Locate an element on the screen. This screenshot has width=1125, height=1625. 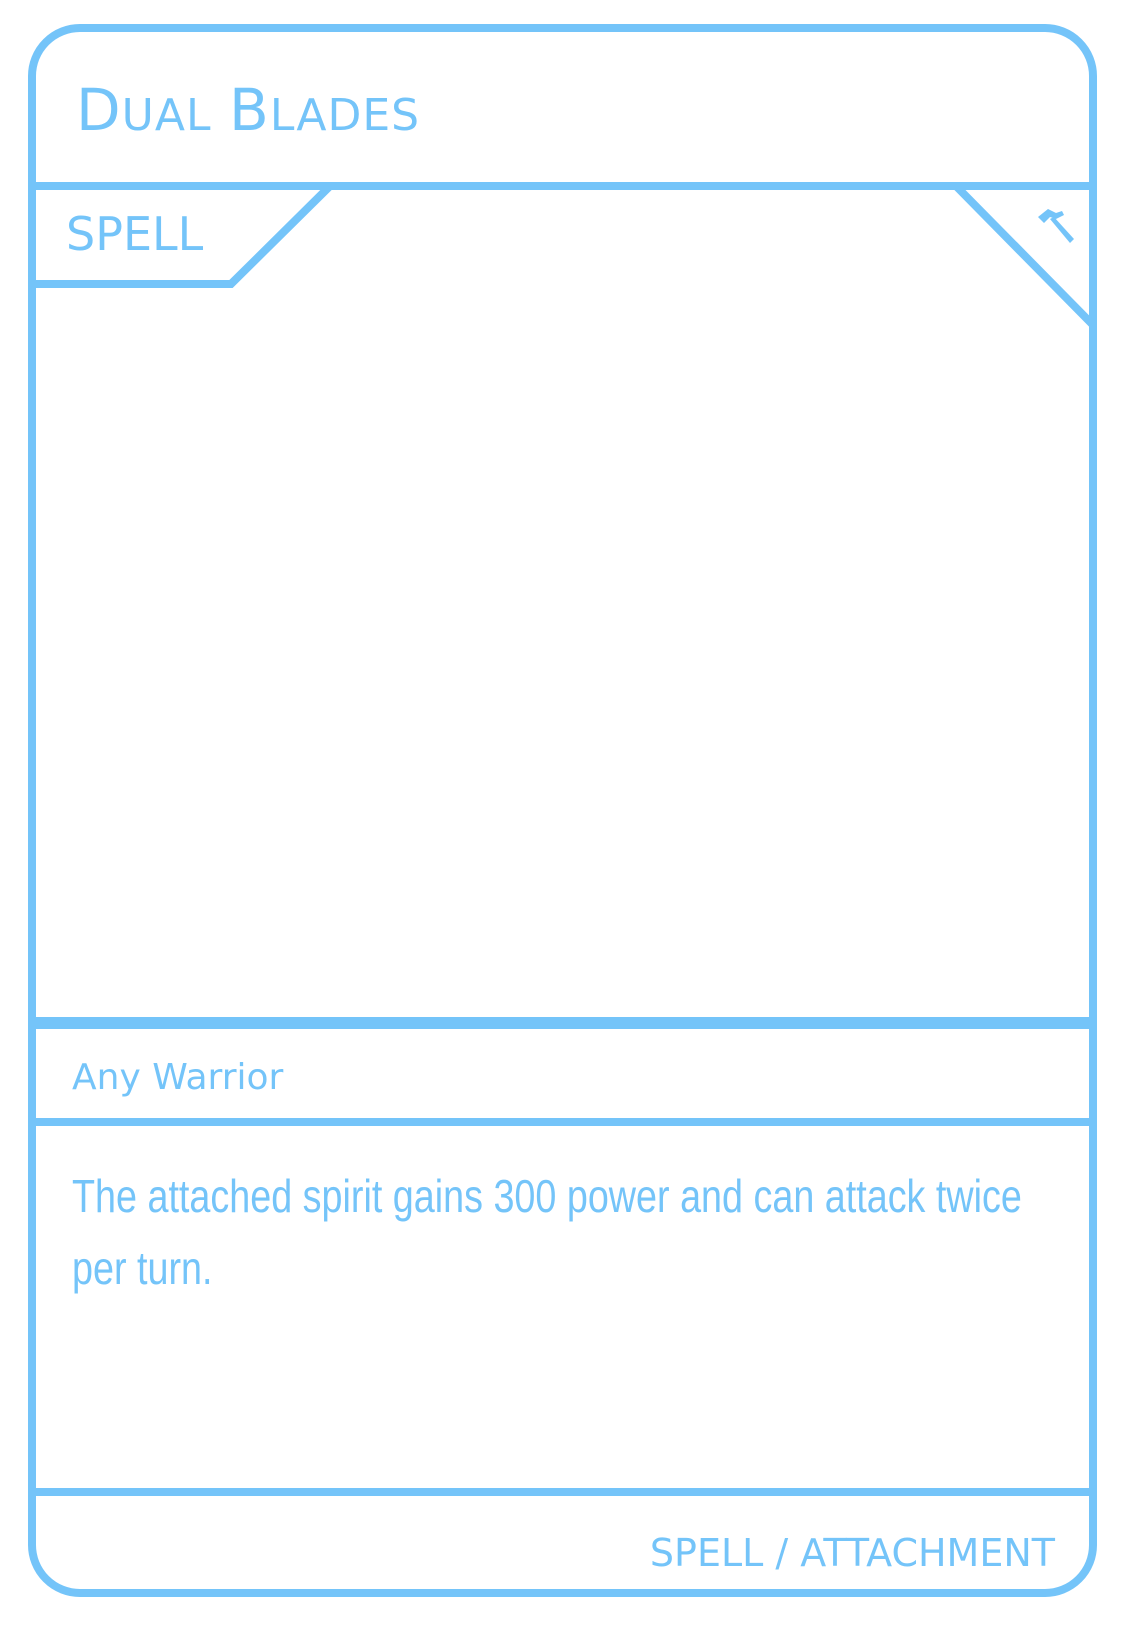
title-word-2-rest: LADES is located at coordinates (345, 115).